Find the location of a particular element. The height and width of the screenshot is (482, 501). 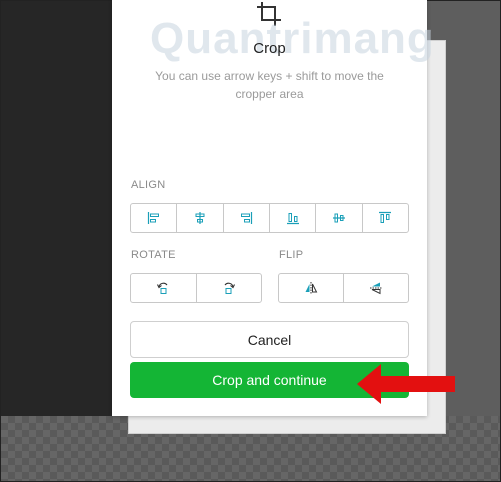

align-center-horizontal-button is located at coordinates (200, 218).